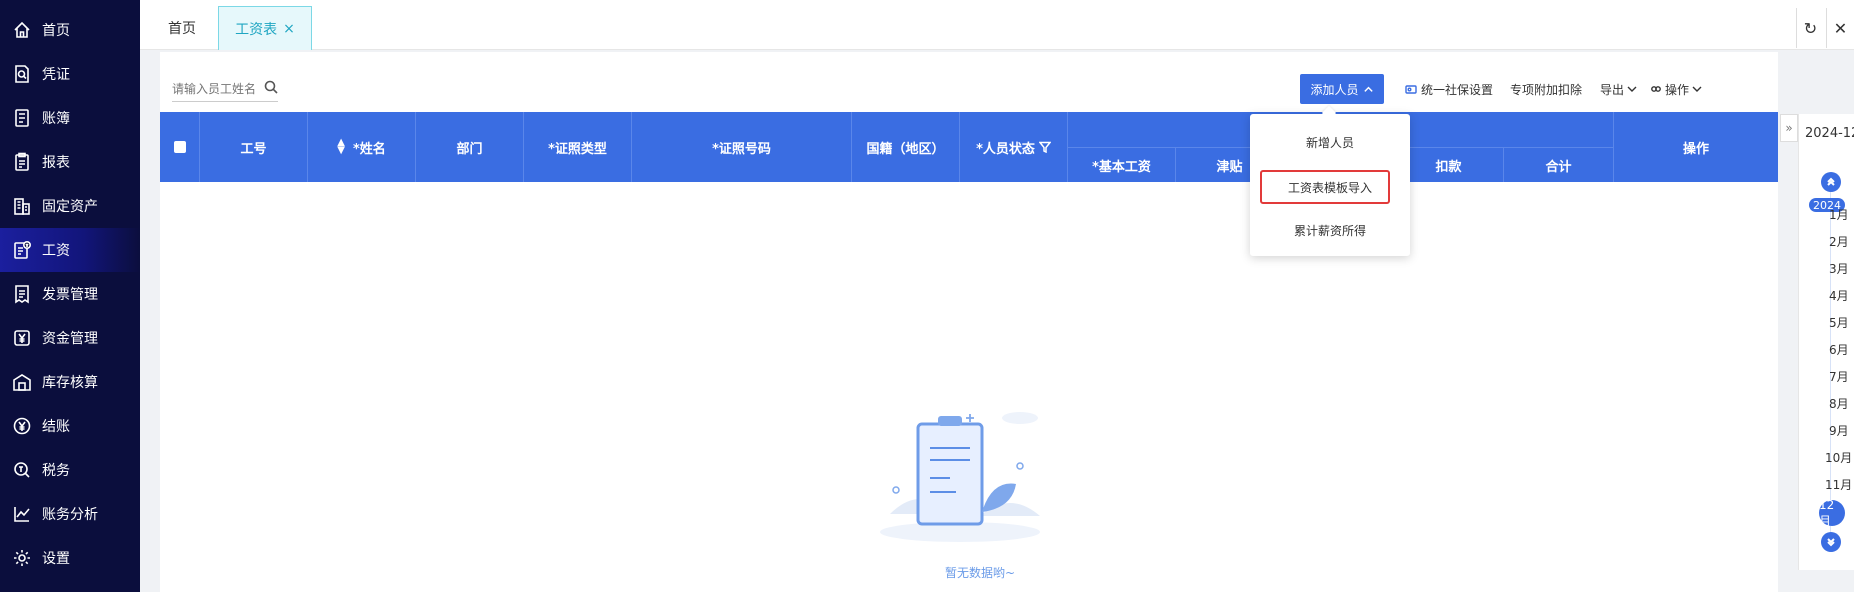 This screenshot has height=592, width=1854. I want to click on empty-illustration, so click(960, 474).